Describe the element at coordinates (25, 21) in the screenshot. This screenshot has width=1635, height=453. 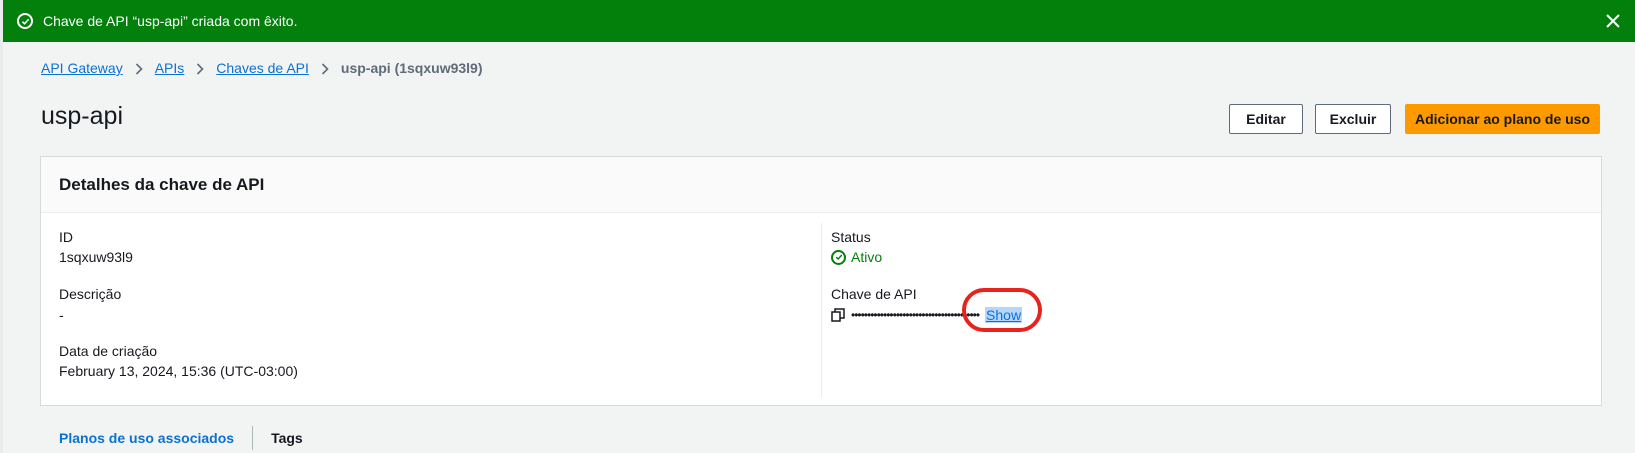
I see `success-check-icon` at that location.